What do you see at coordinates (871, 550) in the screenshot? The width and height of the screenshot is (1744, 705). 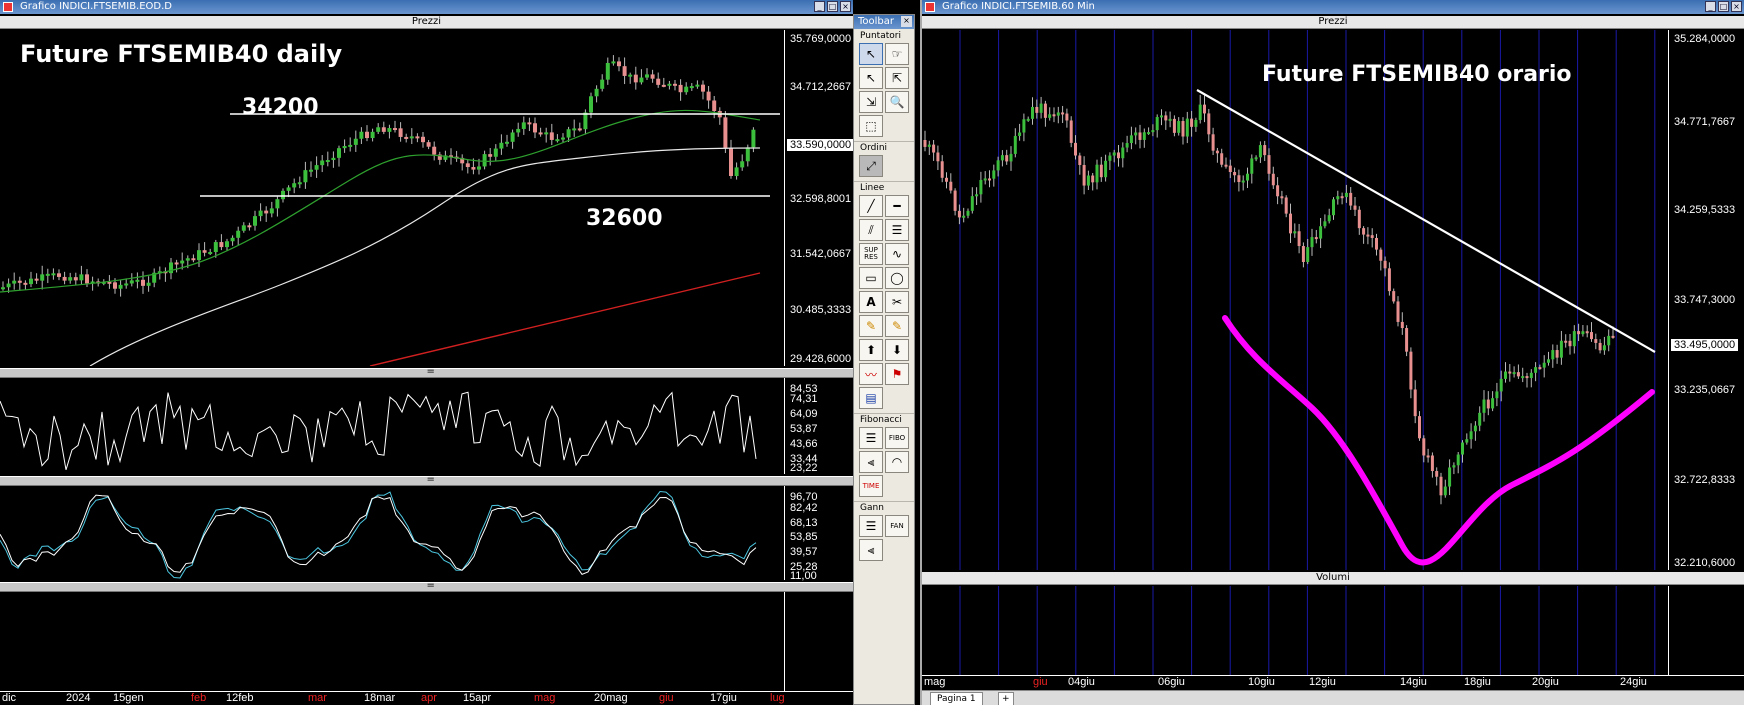 I see `gann-angle-icon: ⫷` at bounding box center [871, 550].